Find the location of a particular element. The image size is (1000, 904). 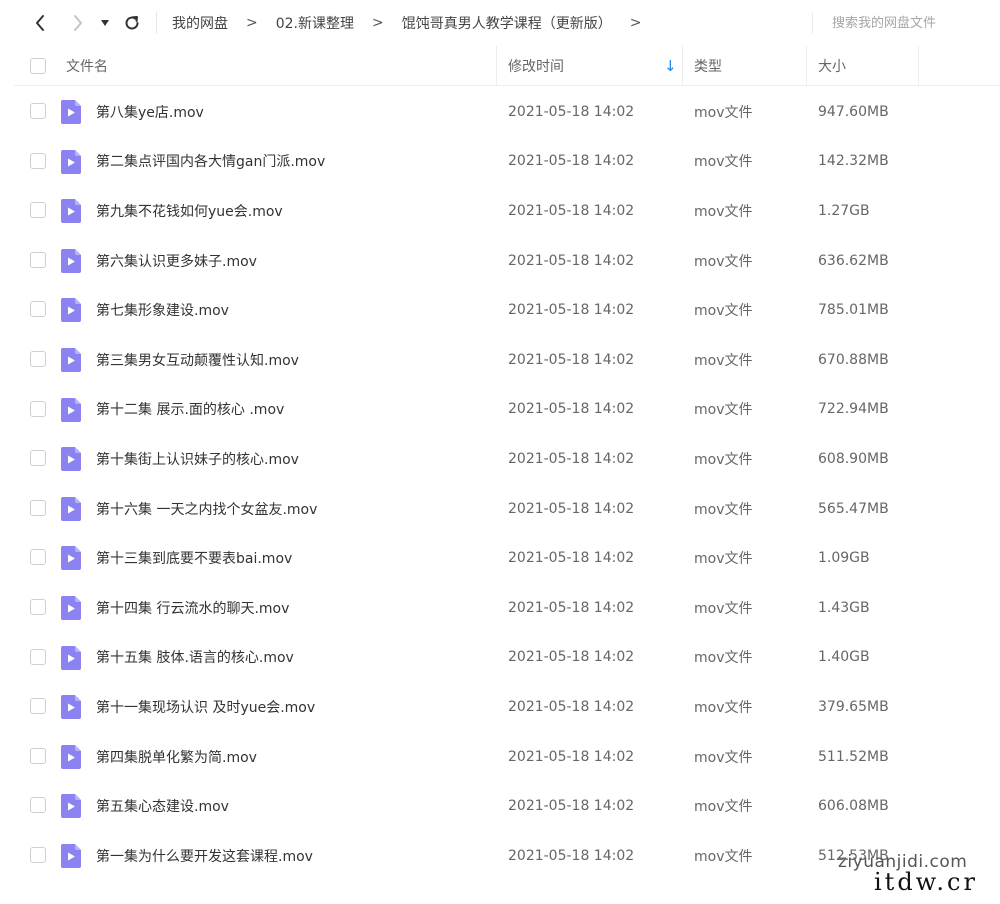

back-button is located at coordinates (40, 23).